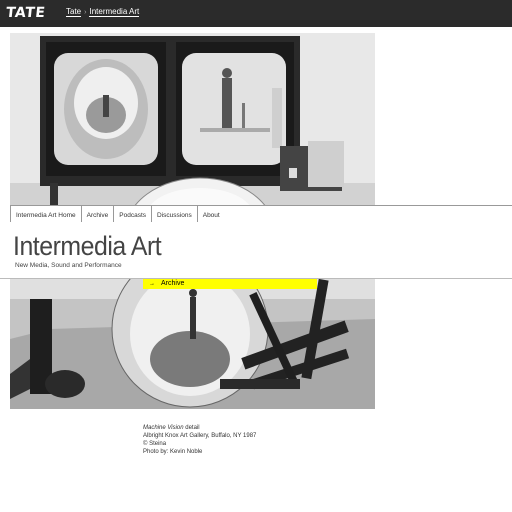  I want to click on nav-item-intermedia-art-home: Intermedia Art Home, so click(45, 214).